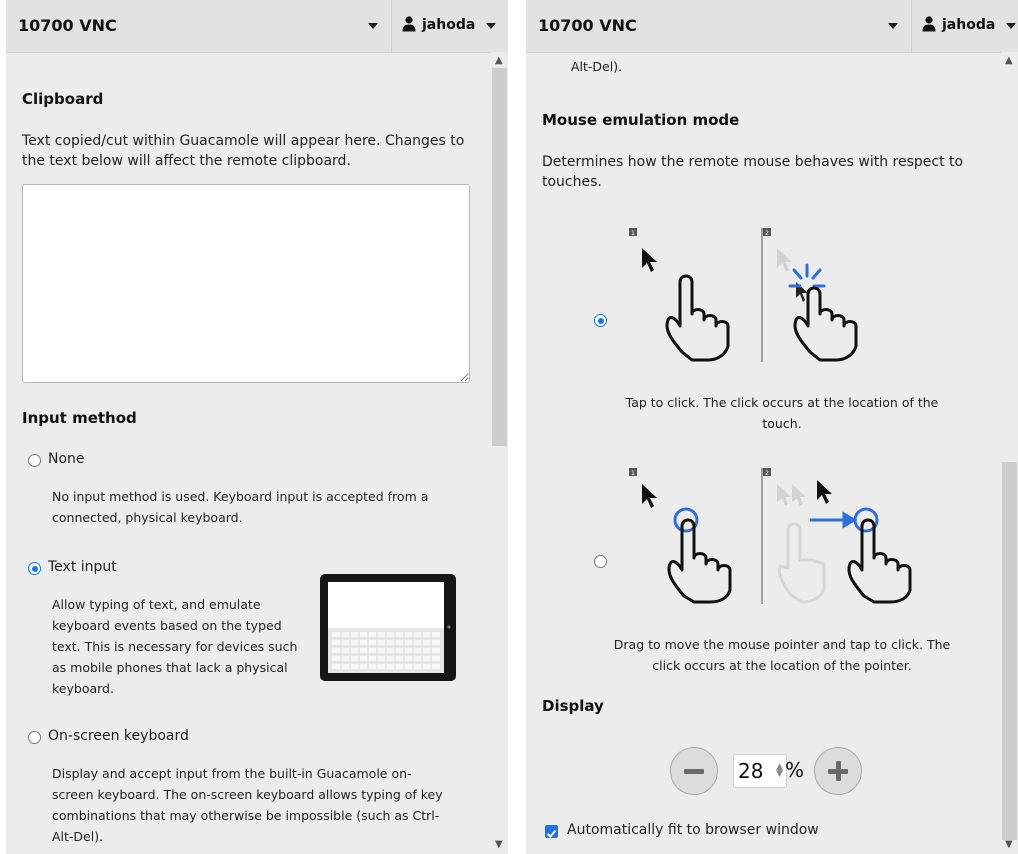  Describe the element at coordinates (79, 418) in the screenshot. I see `input-method-heading: Input method` at that location.